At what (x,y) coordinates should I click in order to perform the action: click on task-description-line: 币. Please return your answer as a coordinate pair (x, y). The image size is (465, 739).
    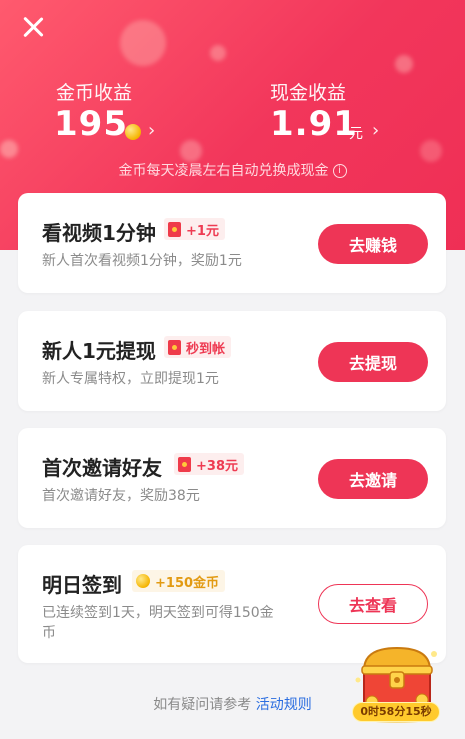
    Looking at the image, I should click on (49, 633).